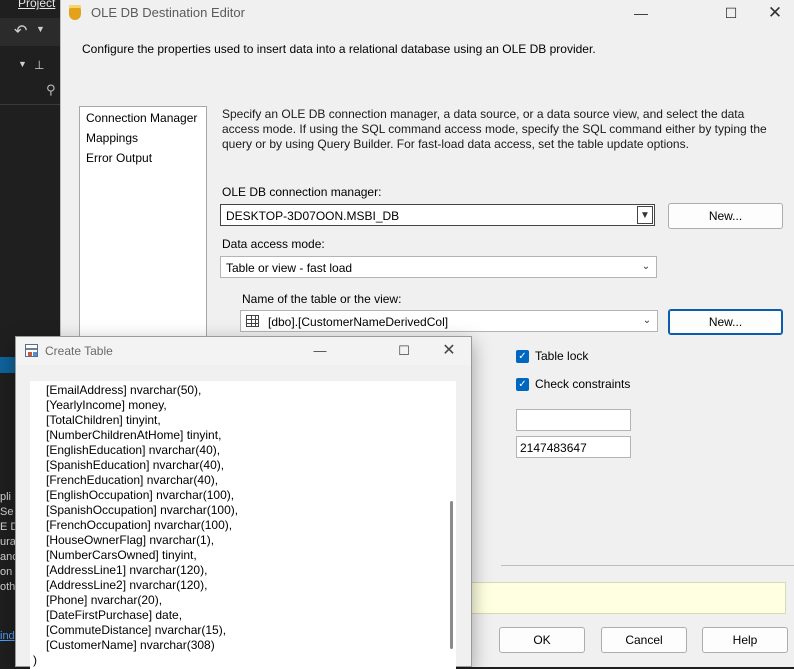  I want to click on access-mode-value: Table or view - fast load, so click(289, 268).